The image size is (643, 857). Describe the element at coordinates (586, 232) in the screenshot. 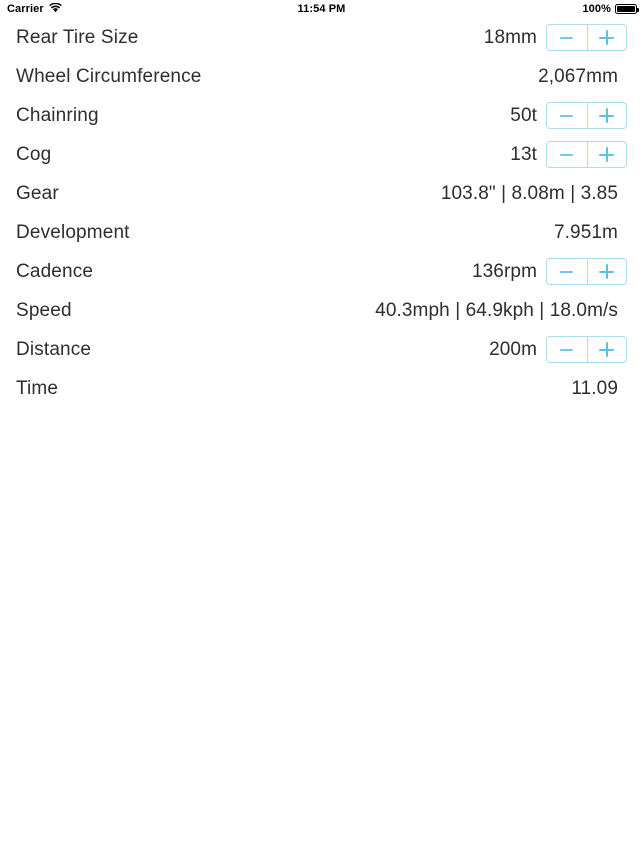

I see `row-value-development: 7.951m` at that location.